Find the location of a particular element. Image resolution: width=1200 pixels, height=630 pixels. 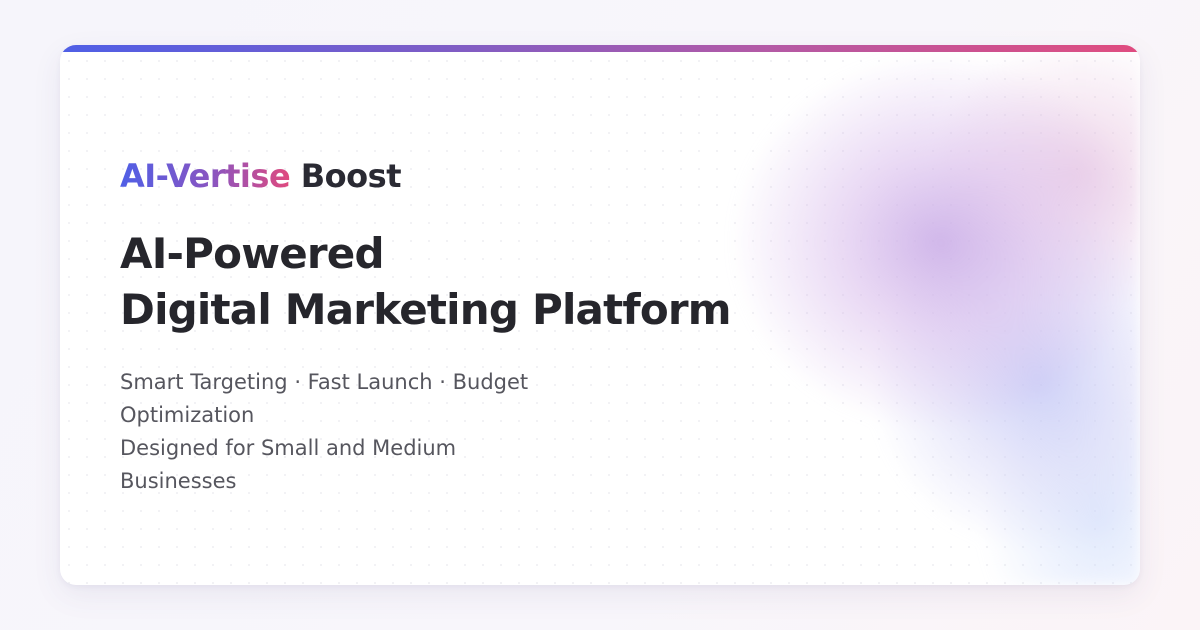

headline-line-2: Digital Marketing Platform is located at coordinates (426, 309).